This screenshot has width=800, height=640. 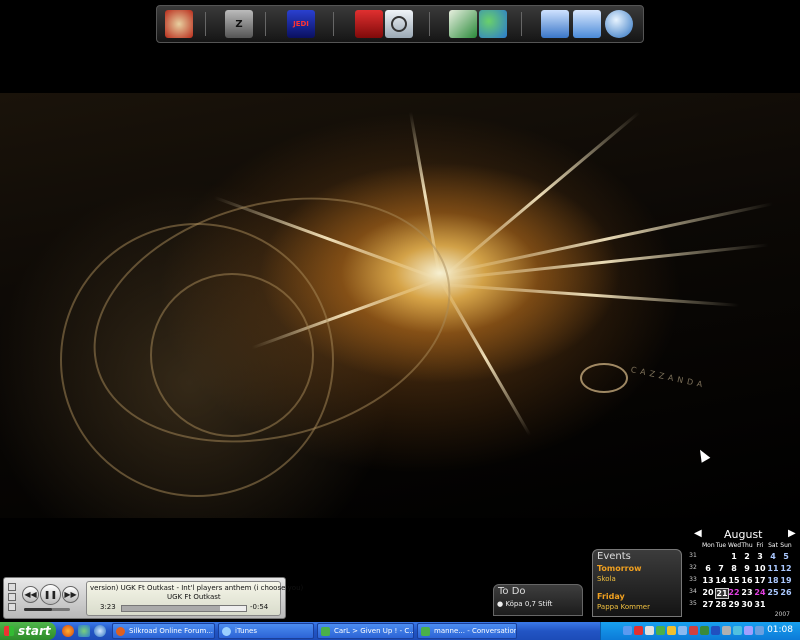 I want to click on security-icon, so click(x=693, y=630).